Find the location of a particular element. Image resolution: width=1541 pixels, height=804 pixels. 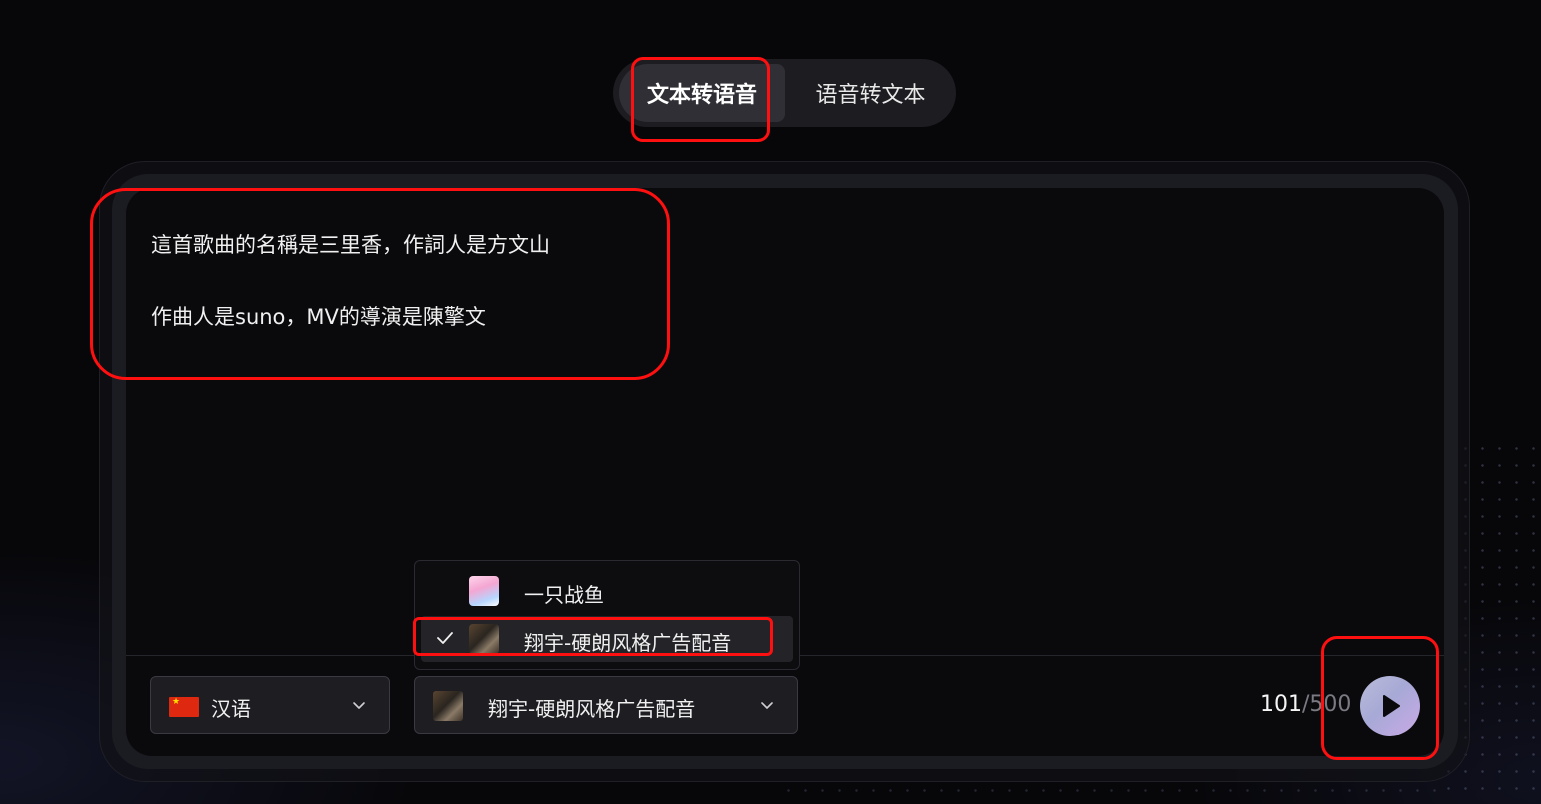

play-icon is located at coordinates (1391, 706).